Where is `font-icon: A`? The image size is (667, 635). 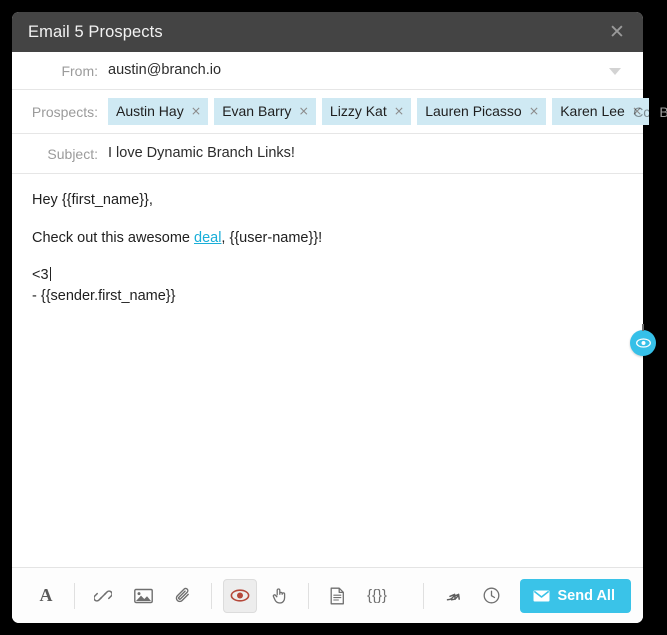
font-icon: A is located at coordinates (46, 595).